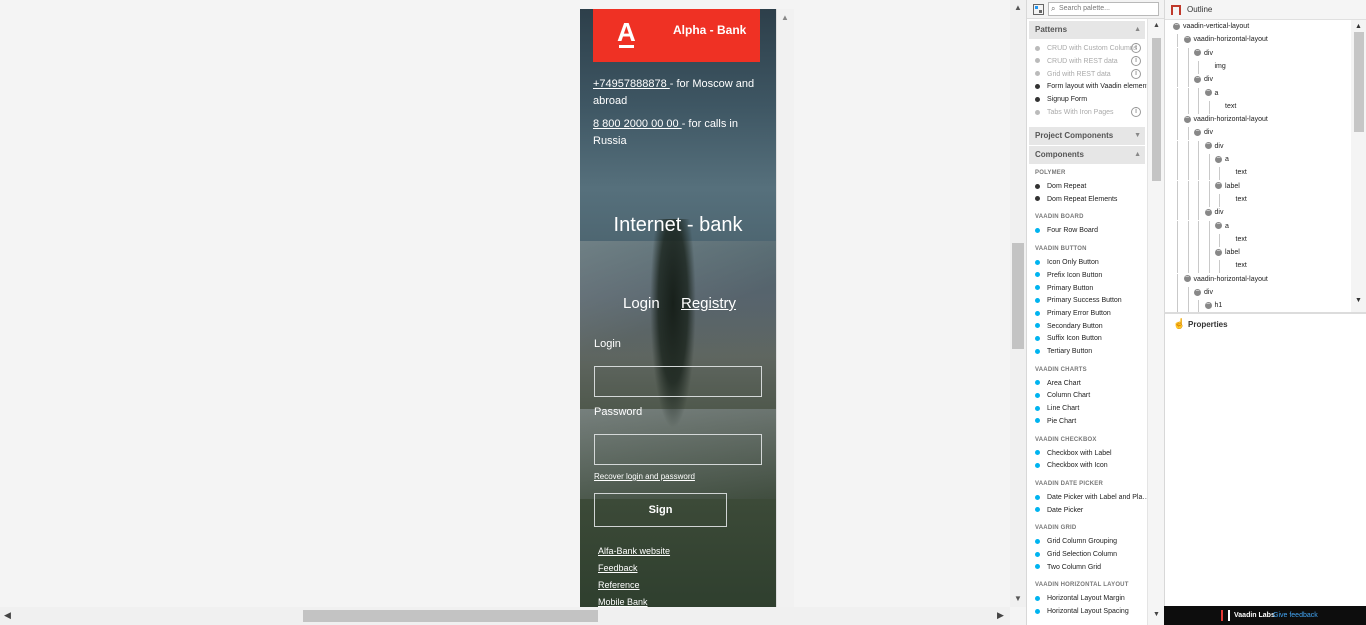 This screenshot has width=1366, height=625. What do you see at coordinates (1076, 199) in the screenshot?
I see `component-item: Dom Repeat Elements` at bounding box center [1076, 199].